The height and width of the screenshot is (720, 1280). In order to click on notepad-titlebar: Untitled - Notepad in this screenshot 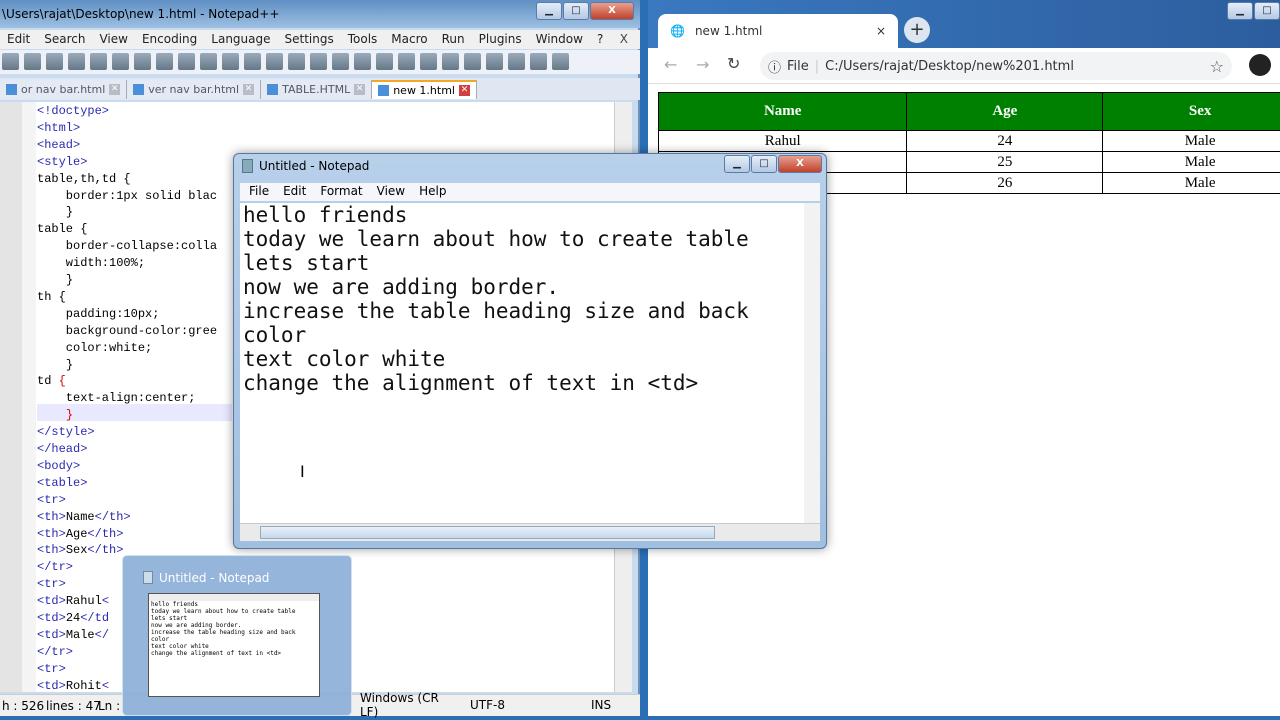, I will do `click(305, 166)`.